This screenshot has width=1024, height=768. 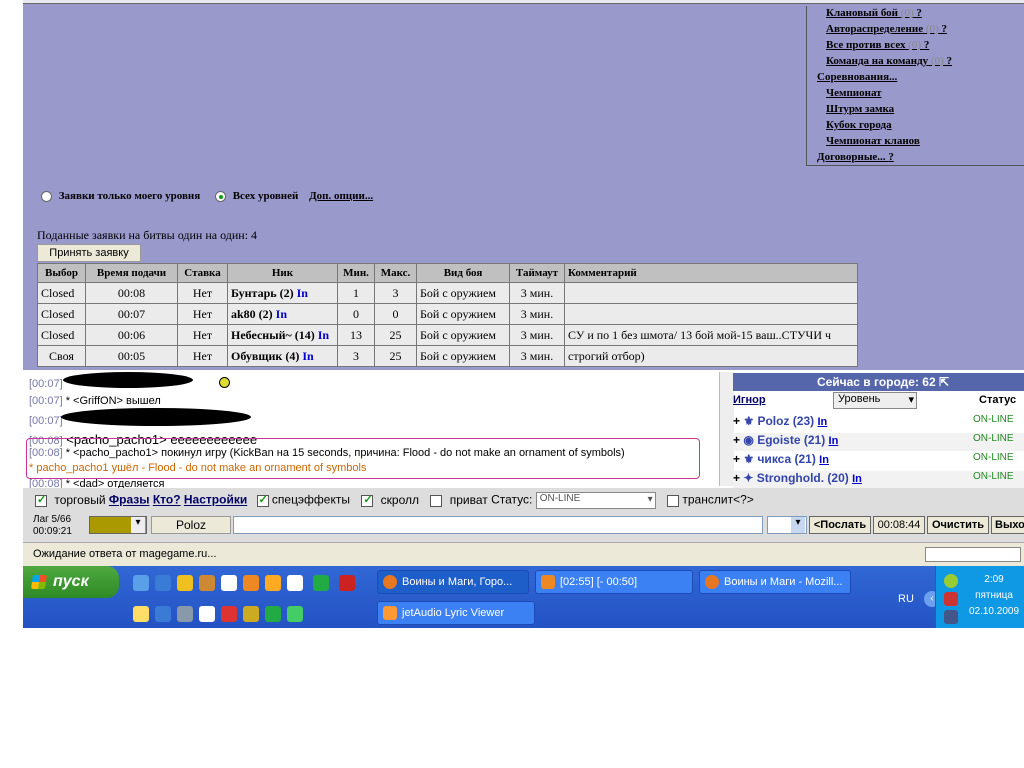 What do you see at coordinates (220, 196) in the screenshot?
I see `radio-all-levels` at bounding box center [220, 196].